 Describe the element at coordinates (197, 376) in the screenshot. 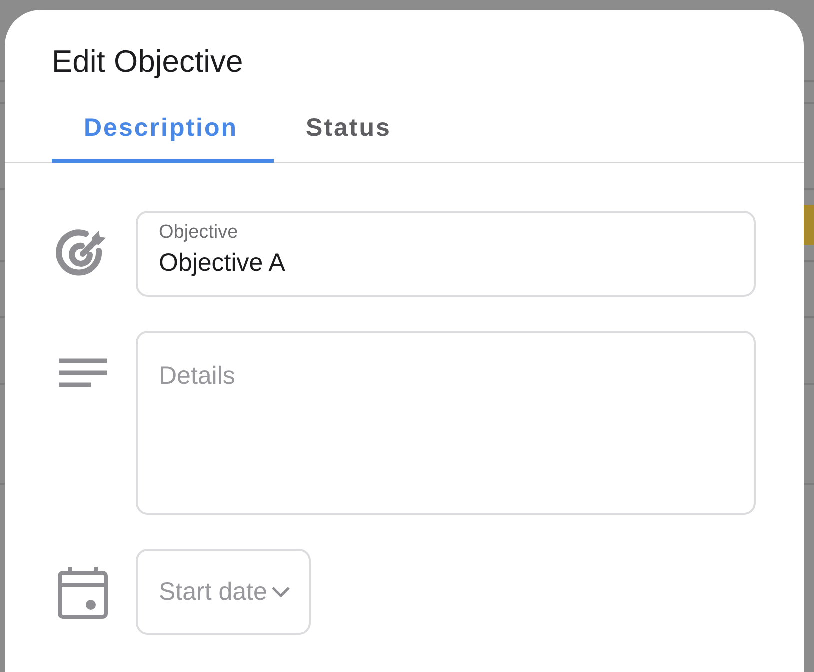

I see `placeholder-text: Details` at that location.